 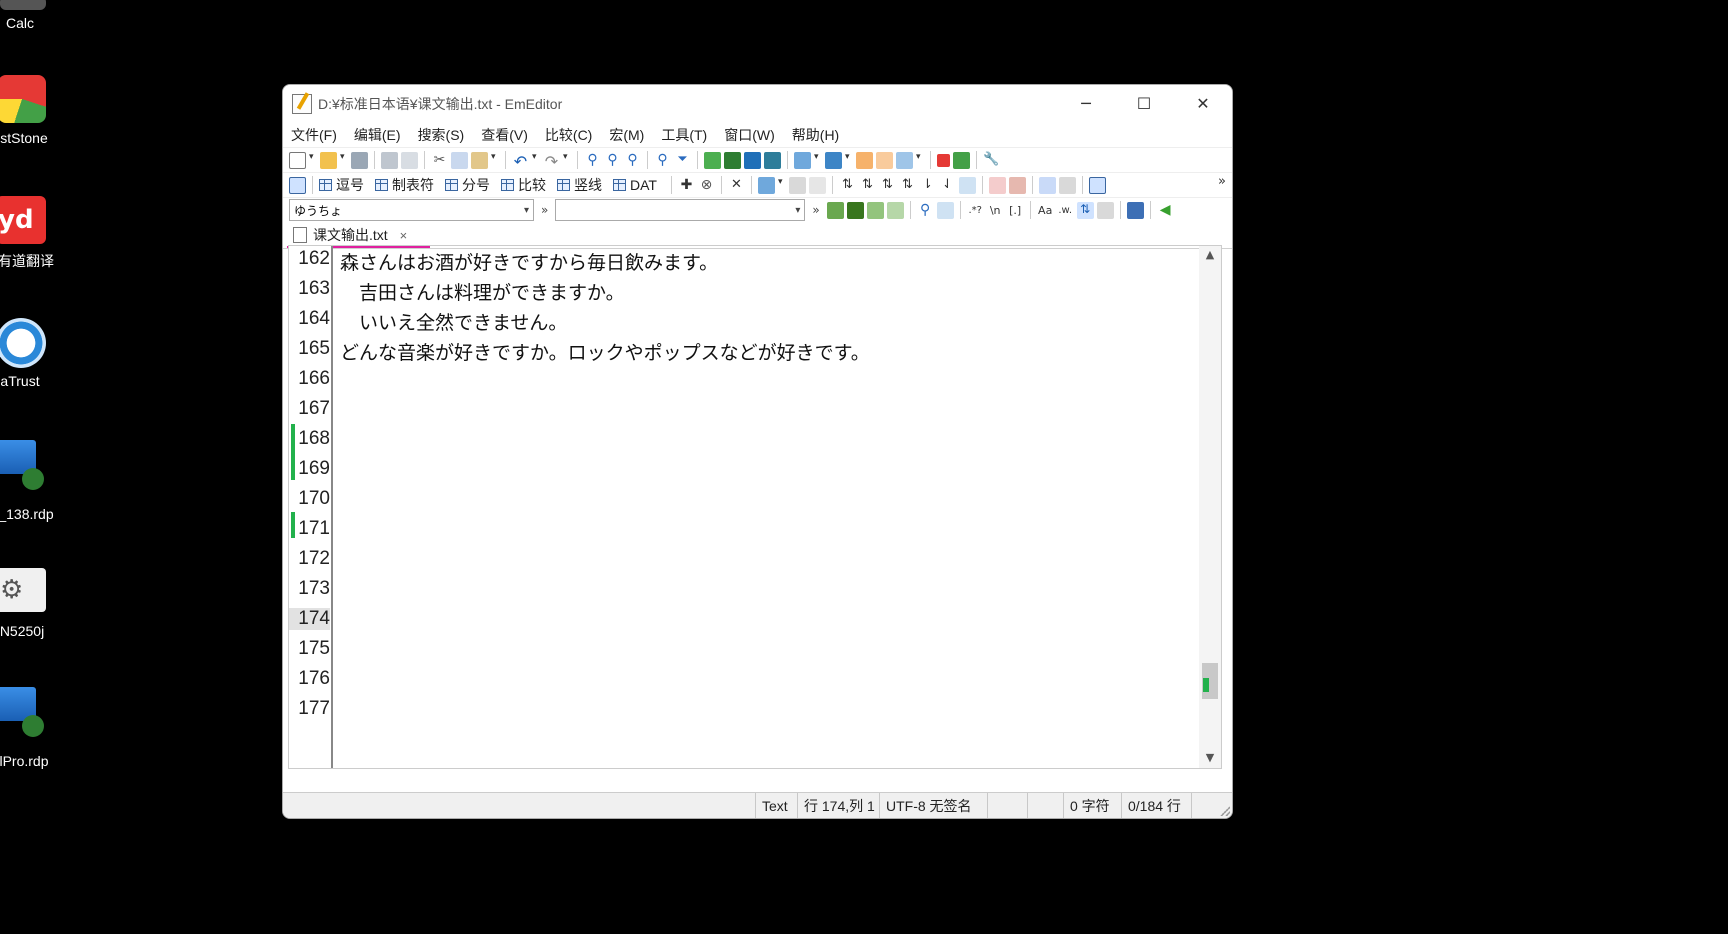 I want to click on regex-icon: .*?, so click(x=975, y=210).